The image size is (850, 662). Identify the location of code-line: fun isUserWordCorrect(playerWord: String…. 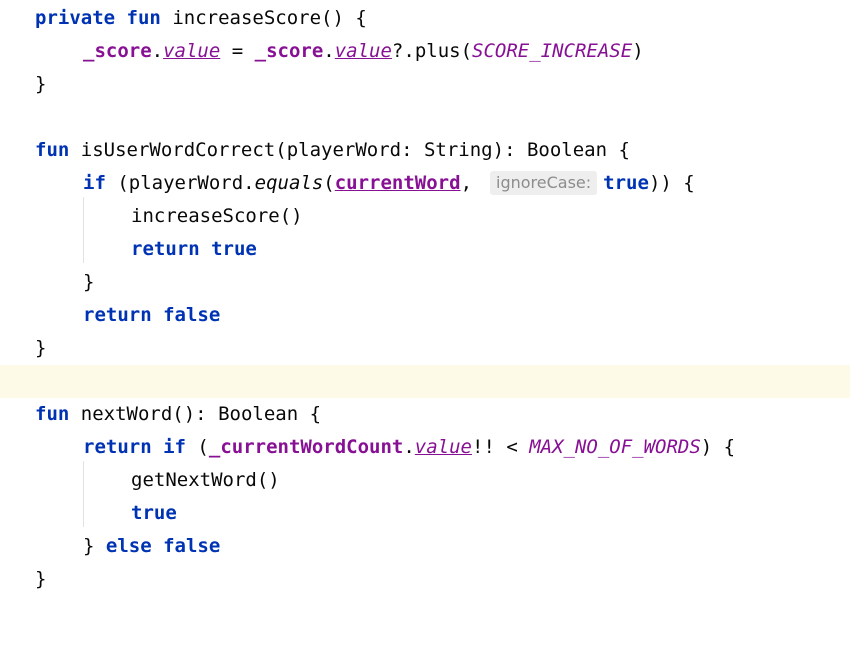
(425, 150).